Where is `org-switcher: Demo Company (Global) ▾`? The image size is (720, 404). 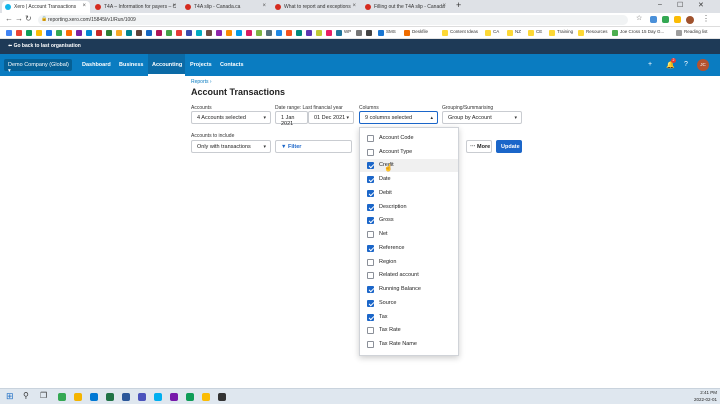 org-switcher: Demo Company (Global) ▾ is located at coordinates (38, 66).